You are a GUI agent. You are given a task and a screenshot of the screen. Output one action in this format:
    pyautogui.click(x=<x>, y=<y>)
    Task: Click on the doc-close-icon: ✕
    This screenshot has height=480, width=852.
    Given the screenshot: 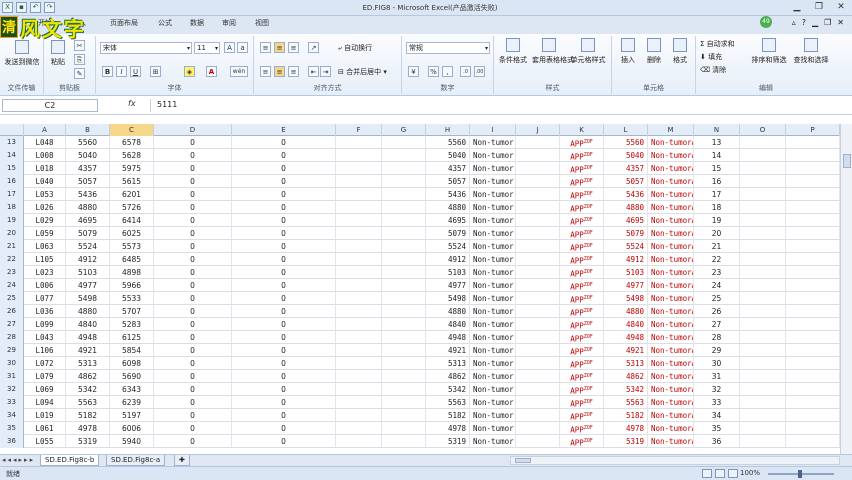 What is the action you would take?
    pyautogui.click(x=840, y=22)
    